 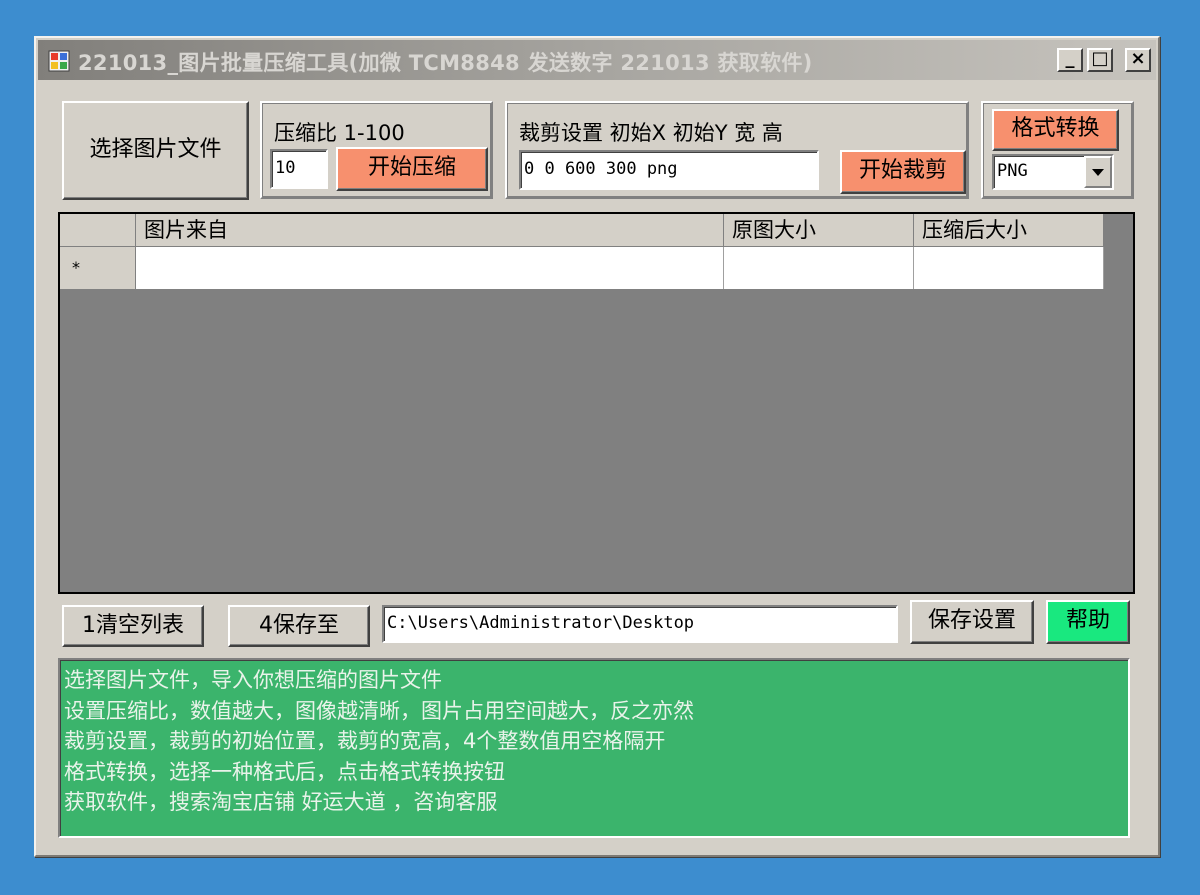 What do you see at coordinates (1012, 171) in the screenshot?
I see `format-selected-value: PNG` at bounding box center [1012, 171].